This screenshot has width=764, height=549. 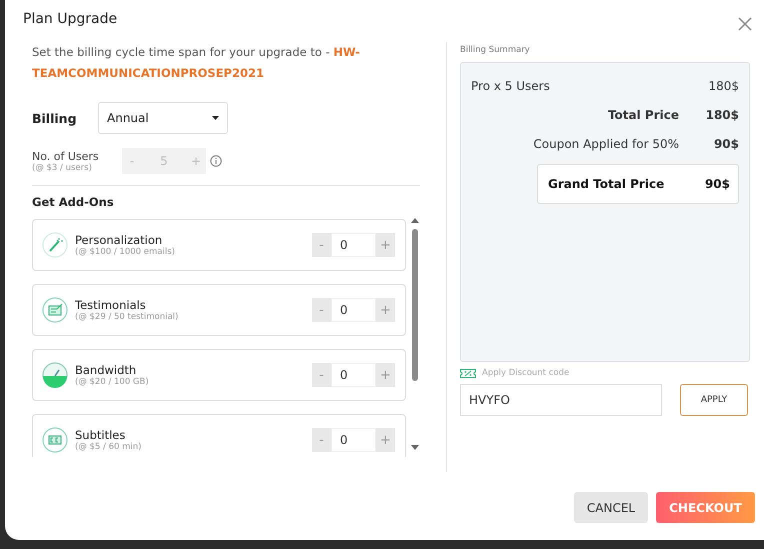 I want to click on addon-rate: (@ $29 / 50 testimonial), so click(x=127, y=317).